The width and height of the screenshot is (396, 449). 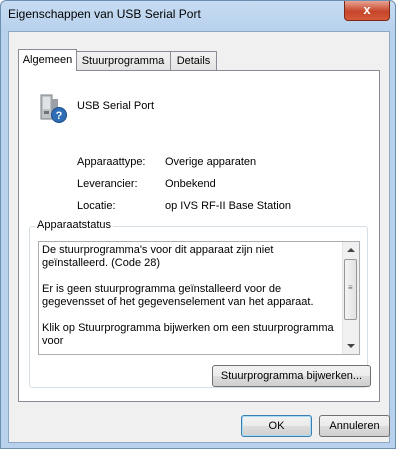 What do you see at coordinates (104, 14) in the screenshot?
I see `window-title: Eigenschappen van USB Serial Port` at bounding box center [104, 14].